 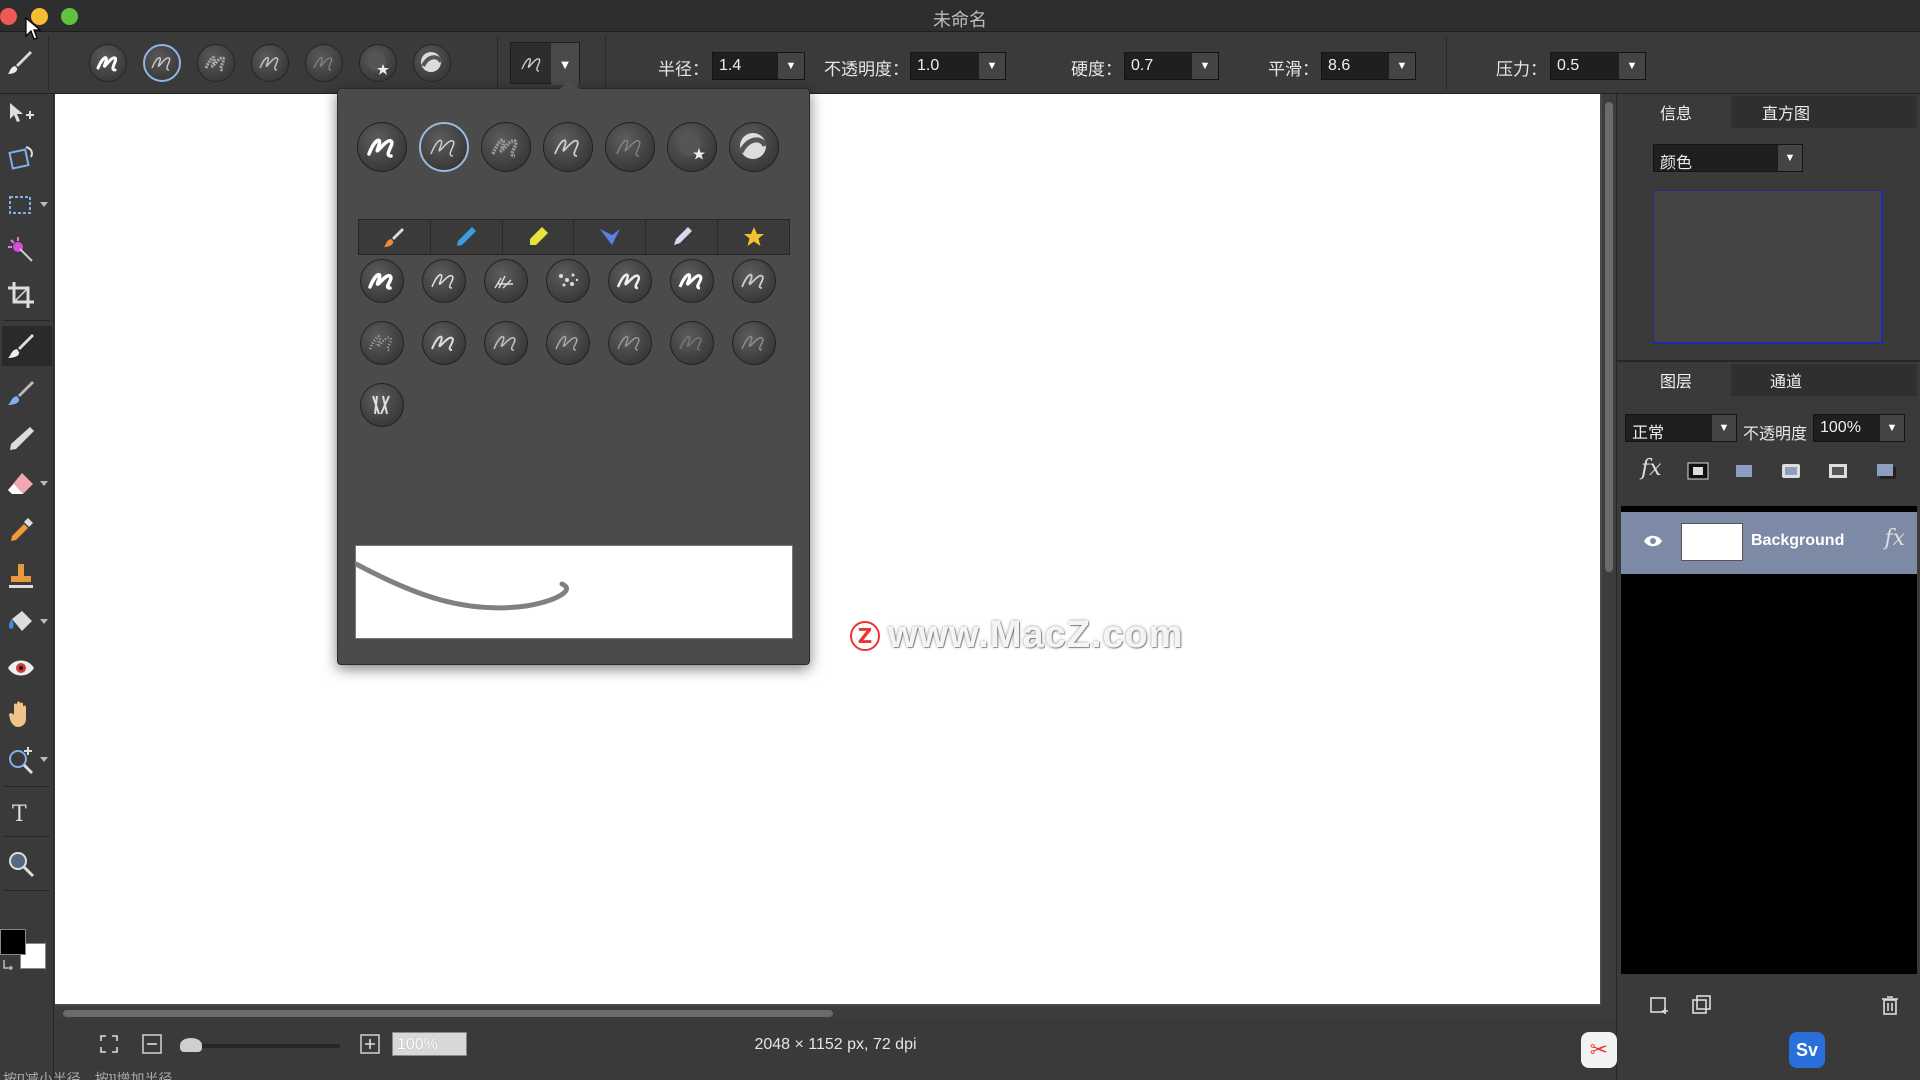 I want to click on crop-tool, so click(x=27, y=295).